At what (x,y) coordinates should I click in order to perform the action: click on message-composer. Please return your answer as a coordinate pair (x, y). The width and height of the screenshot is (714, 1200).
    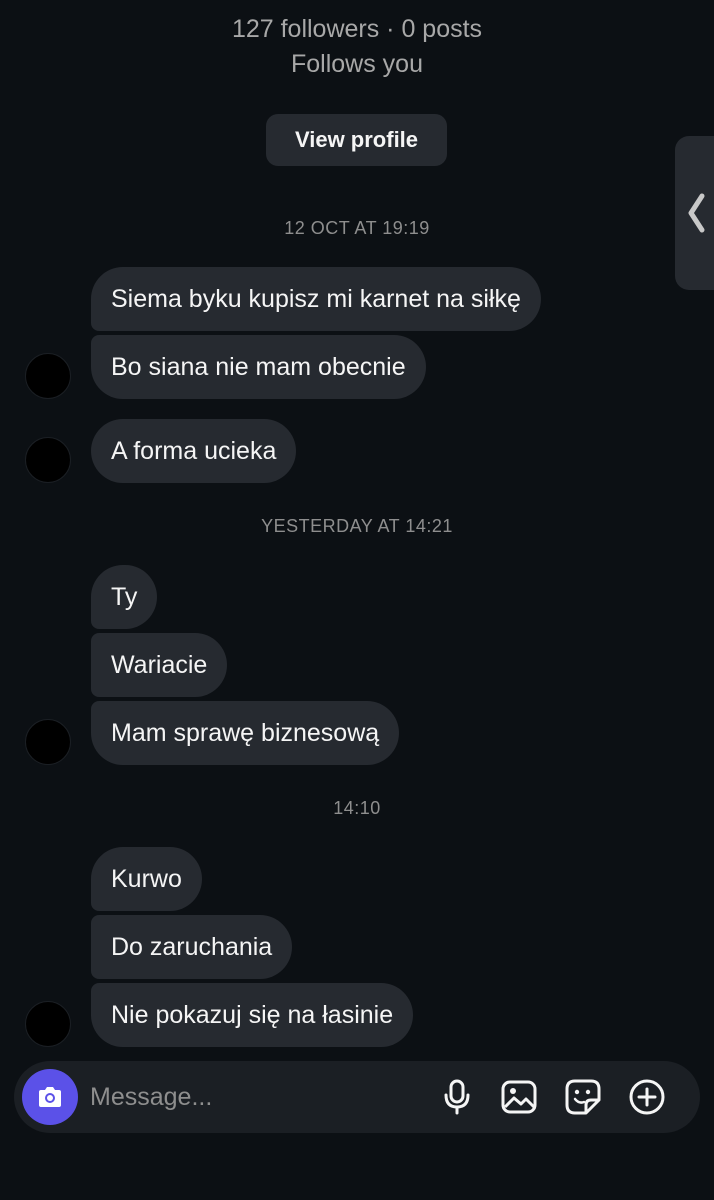
    Looking at the image, I should click on (357, 1097).